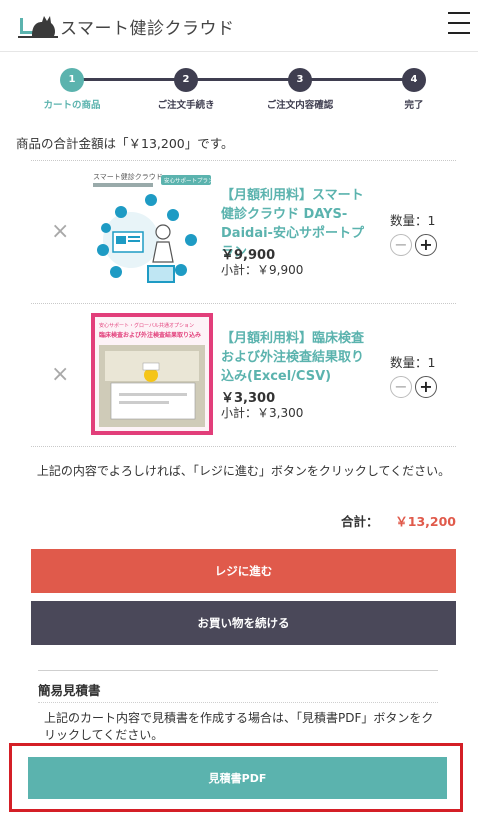 The width and height of the screenshot is (478, 833). I want to click on thumb-badge: 安心サポートプラン, so click(188, 181).